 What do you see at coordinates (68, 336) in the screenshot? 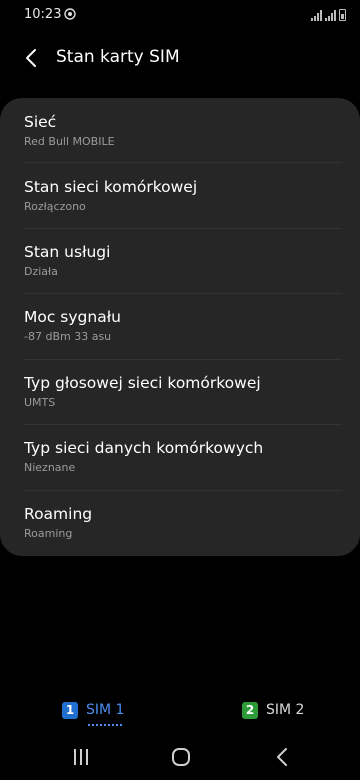
I see `item-value: -87 dBm 33 asu` at bounding box center [68, 336].